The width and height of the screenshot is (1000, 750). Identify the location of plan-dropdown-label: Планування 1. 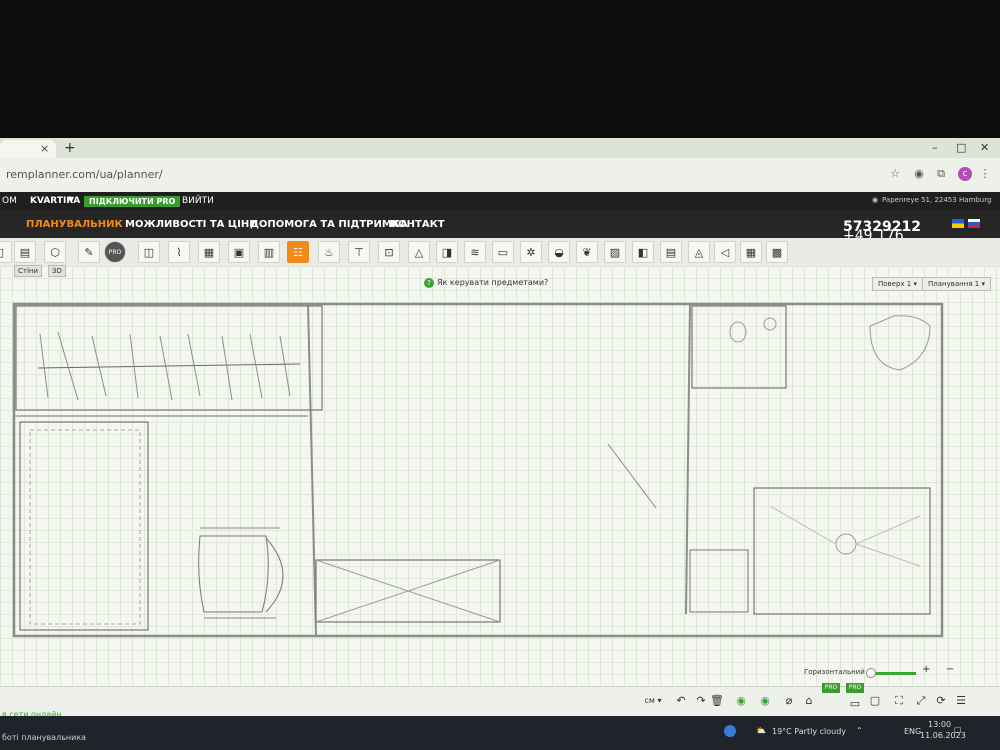
(954, 284).